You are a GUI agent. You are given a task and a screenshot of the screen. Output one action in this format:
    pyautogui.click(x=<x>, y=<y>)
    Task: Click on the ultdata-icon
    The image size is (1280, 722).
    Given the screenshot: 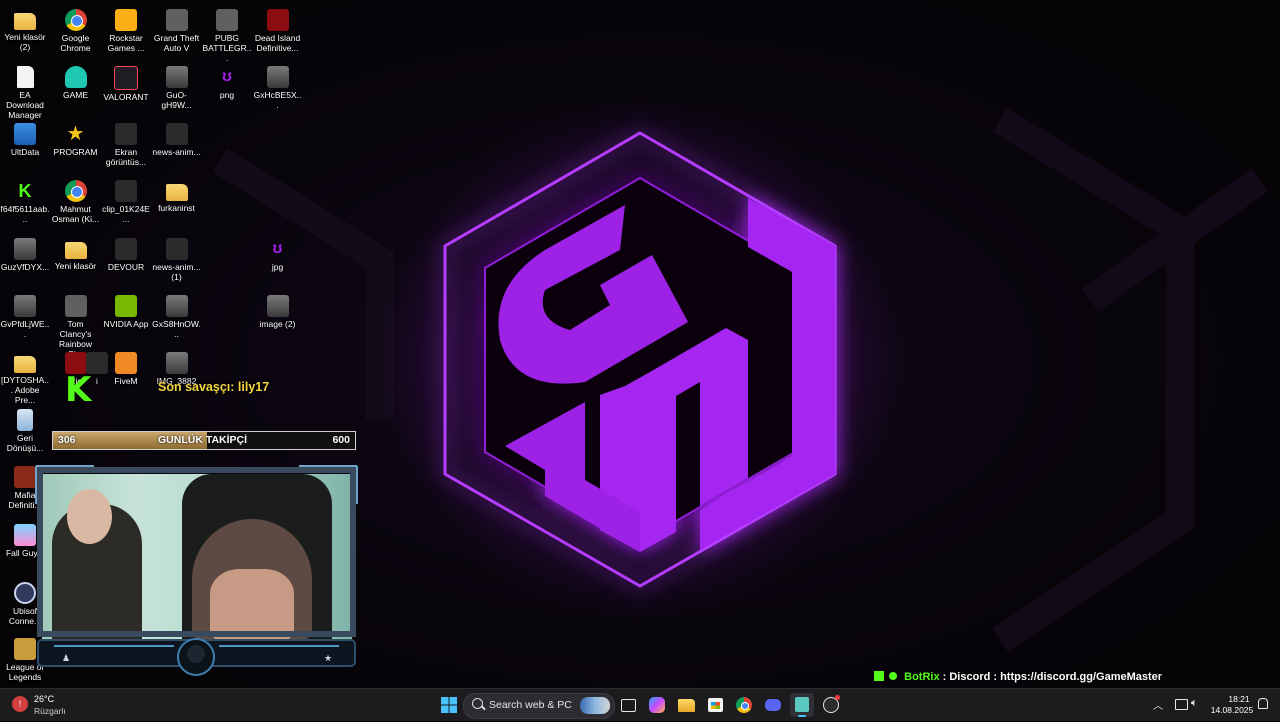 What is the action you would take?
    pyautogui.click(x=25, y=134)
    